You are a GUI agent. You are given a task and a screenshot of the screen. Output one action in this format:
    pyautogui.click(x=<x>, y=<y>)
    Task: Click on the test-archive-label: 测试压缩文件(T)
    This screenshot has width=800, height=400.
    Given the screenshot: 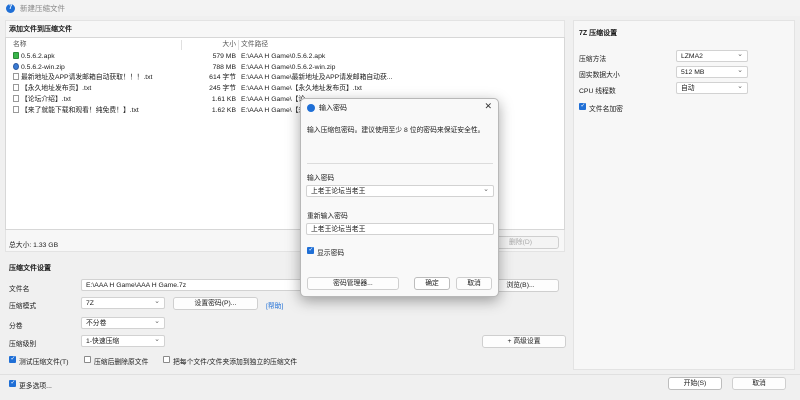 What is the action you would take?
    pyautogui.click(x=44, y=362)
    